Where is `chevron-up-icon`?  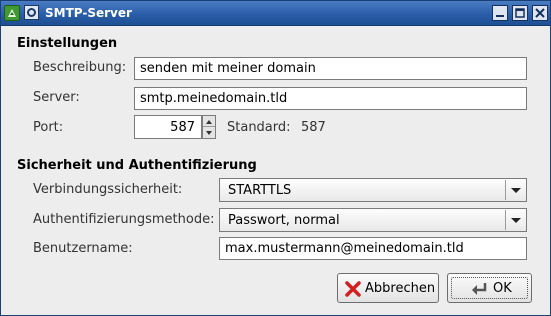 chevron-up-icon is located at coordinates (209, 122).